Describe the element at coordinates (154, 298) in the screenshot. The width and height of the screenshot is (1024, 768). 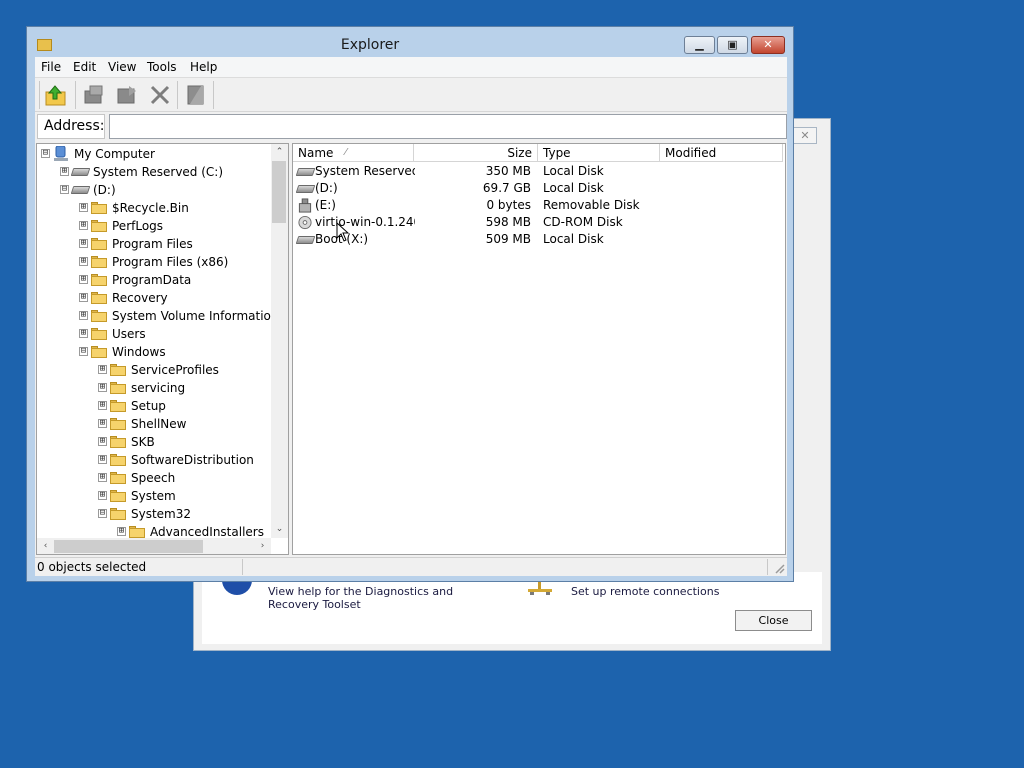
I see `tree-node: ⊞ Recovery` at that location.